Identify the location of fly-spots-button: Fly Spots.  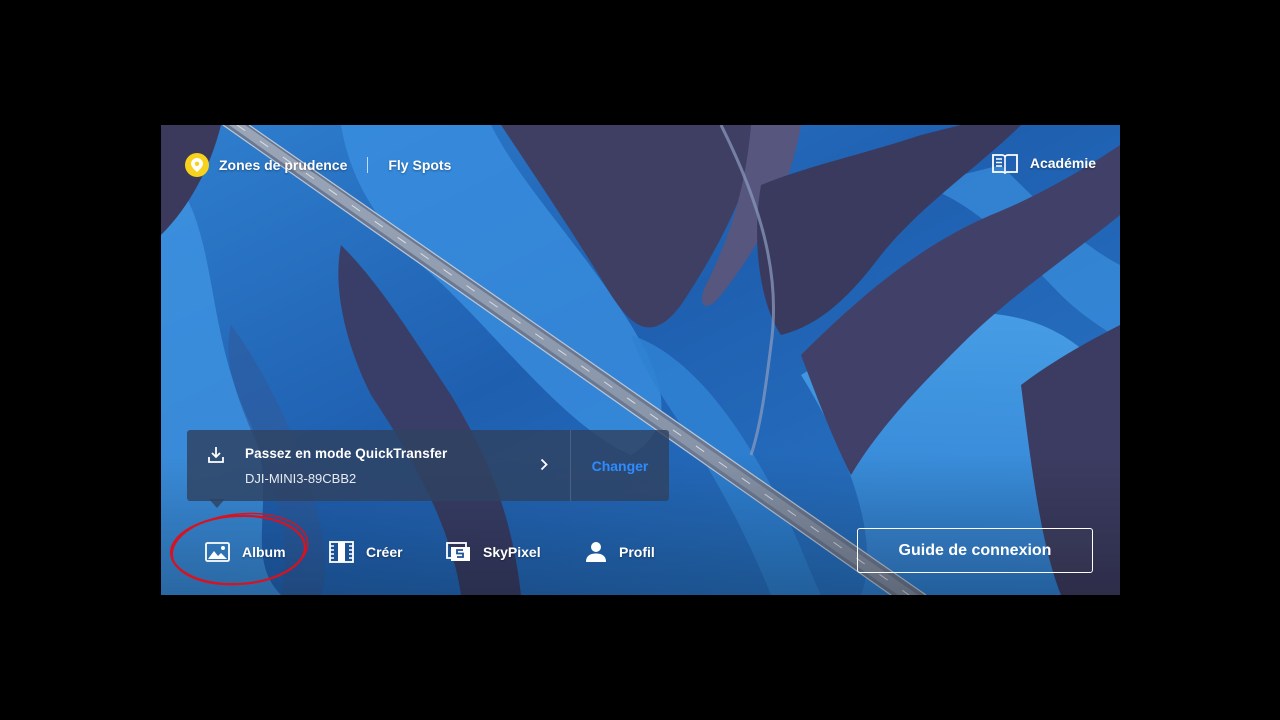
(419, 165).